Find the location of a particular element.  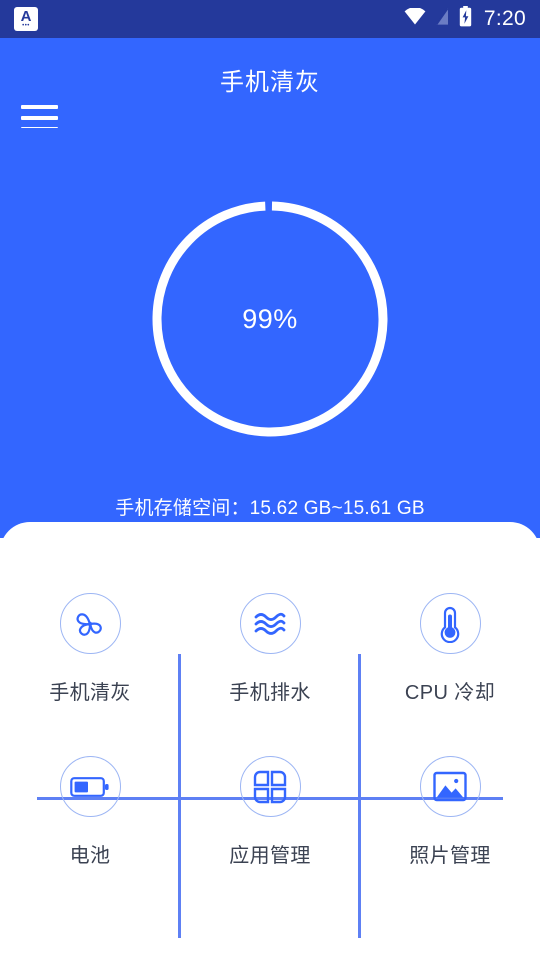

tool-item-photo-manager: 照片管理 is located at coordinates (450, 821).